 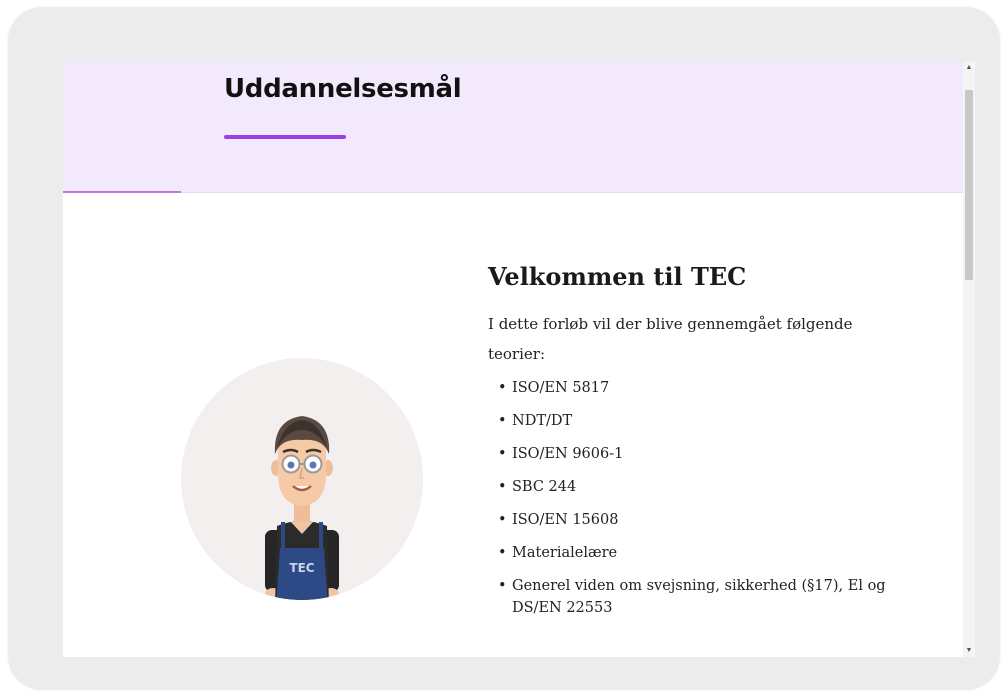 I want to click on welcome-heading: Velkommen til TEC, so click(x=617, y=276).